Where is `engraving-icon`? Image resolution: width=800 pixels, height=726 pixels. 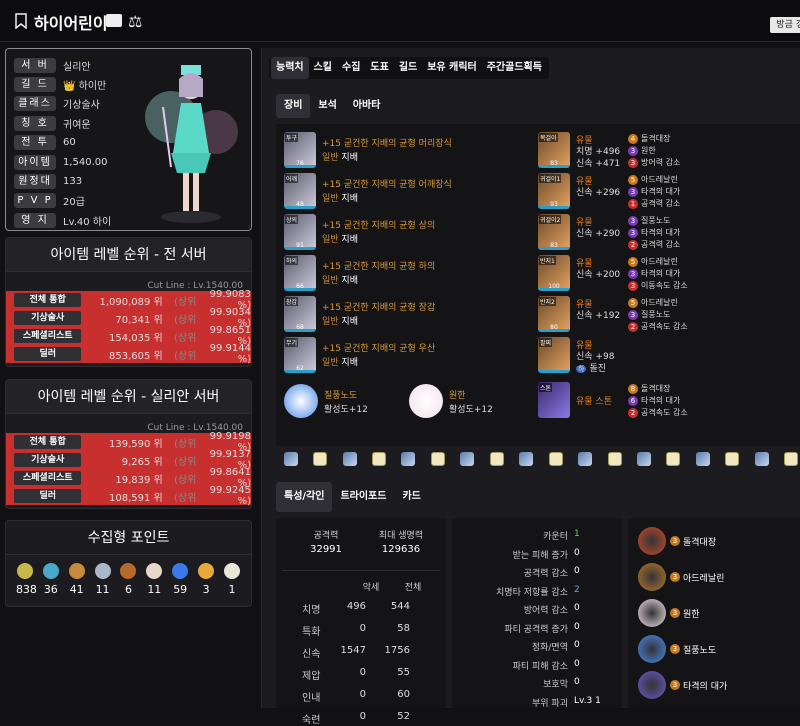
engraving-icon is located at coordinates (652, 685).